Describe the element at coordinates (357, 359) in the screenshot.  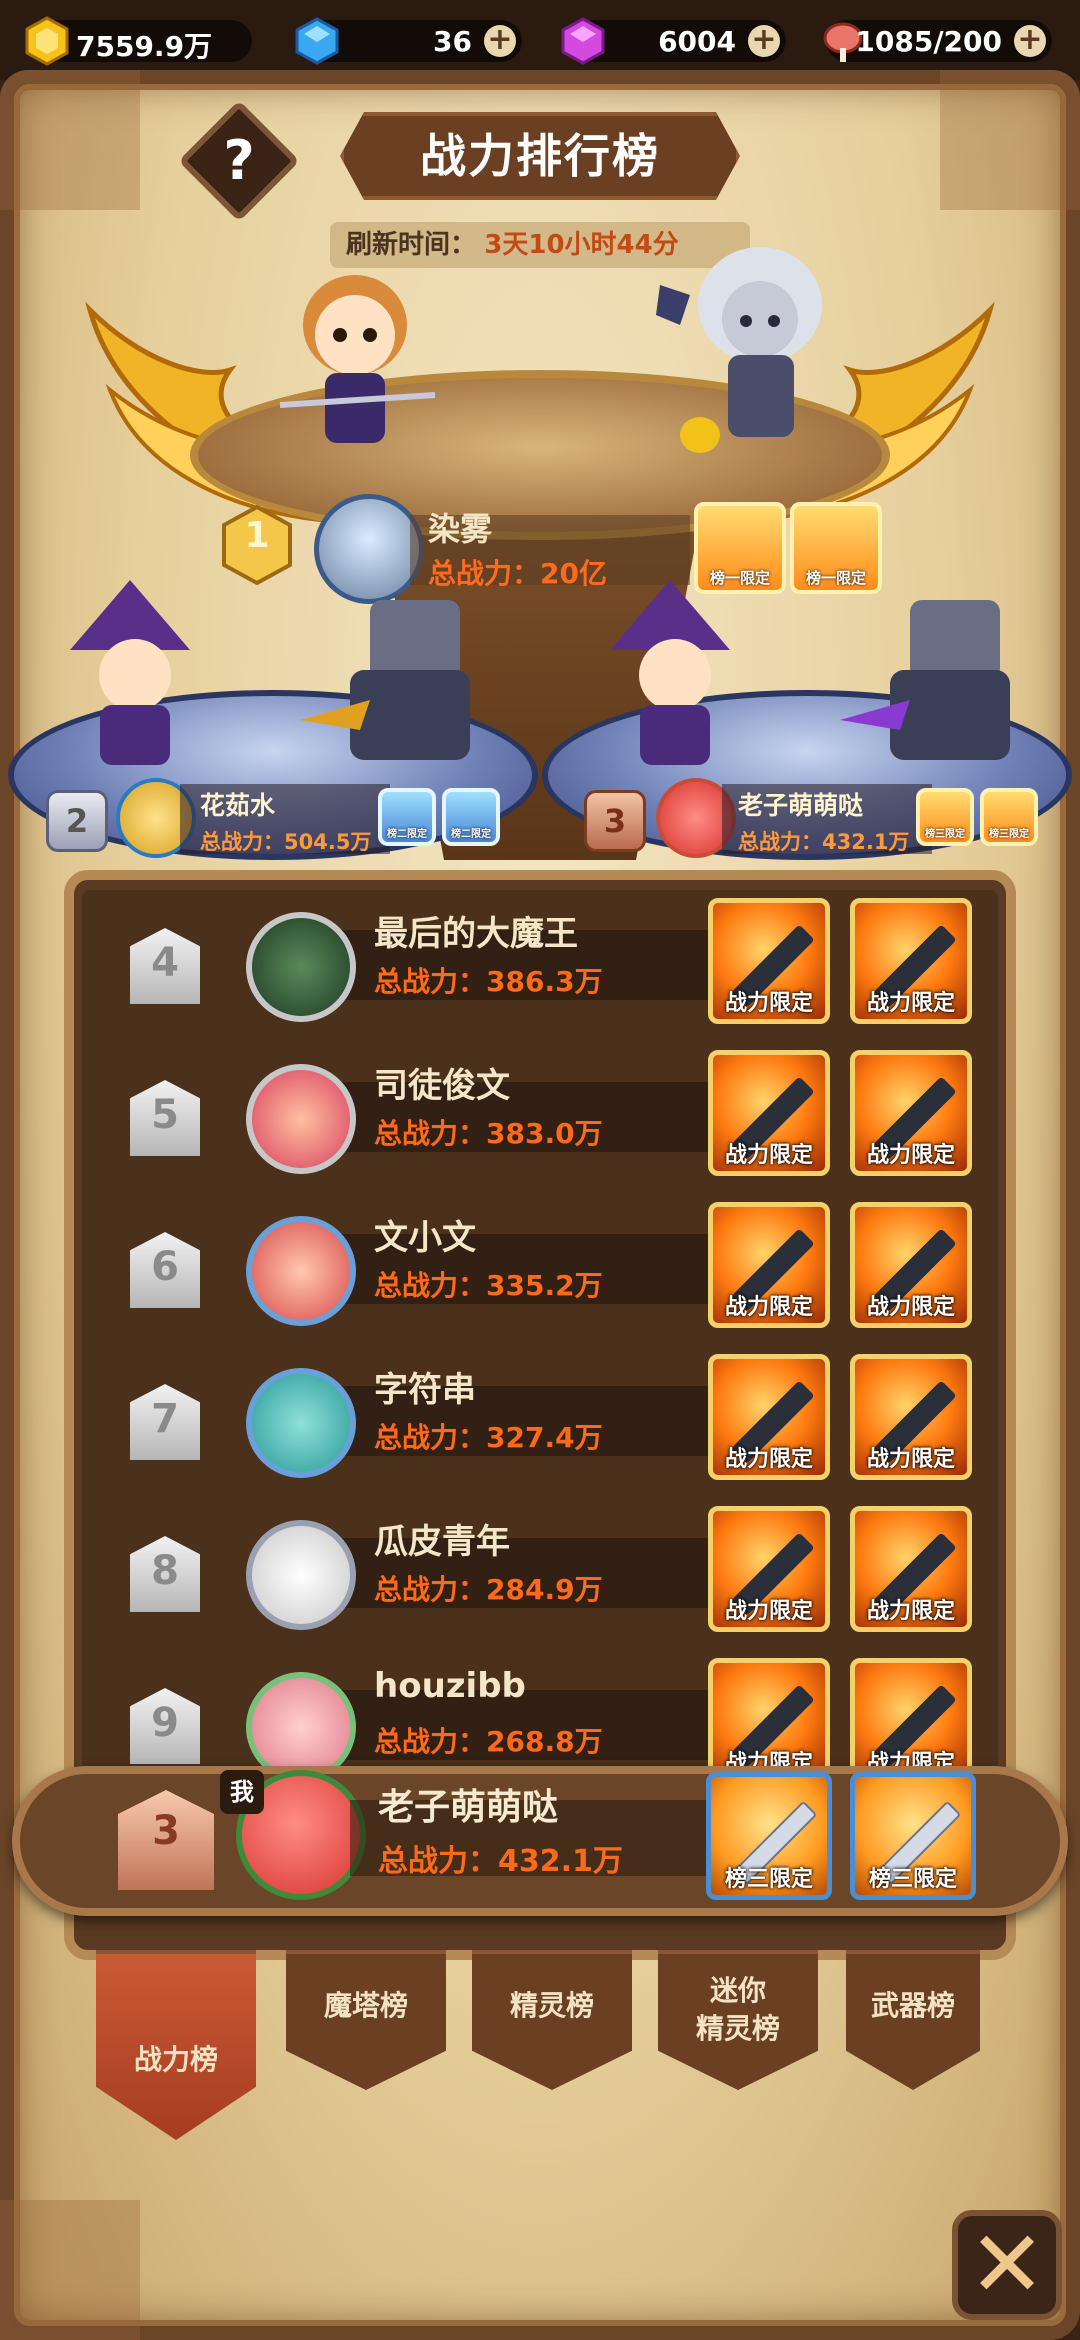
I see `hero-catgirl-sprite` at that location.